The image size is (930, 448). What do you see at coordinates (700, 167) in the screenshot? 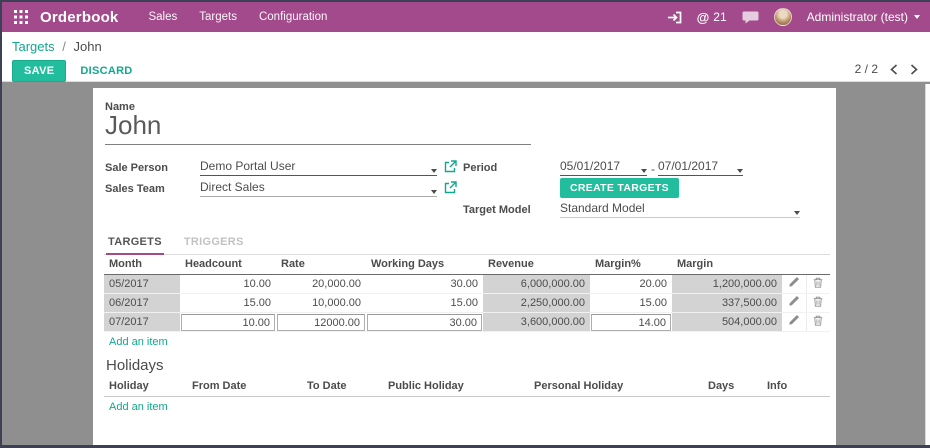
I see `period-to-field: 07/01/2017` at bounding box center [700, 167].